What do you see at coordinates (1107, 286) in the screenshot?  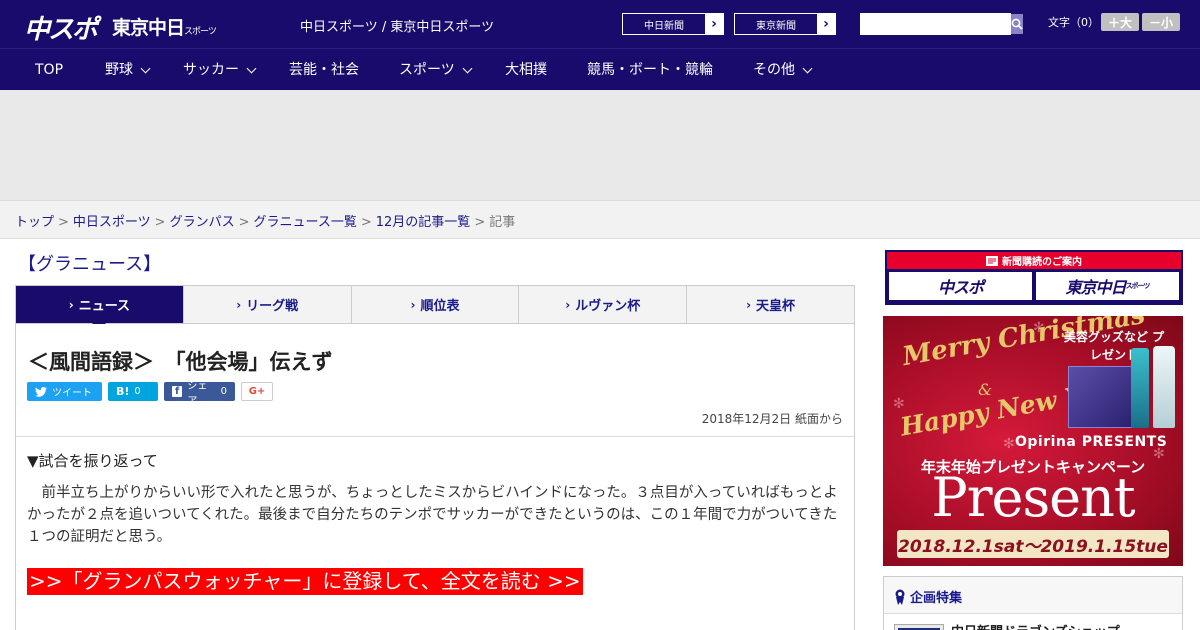 I see `tokyo-chunichi-subscribe-logo: 東京中日 スポーツ` at bounding box center [1107, 286].